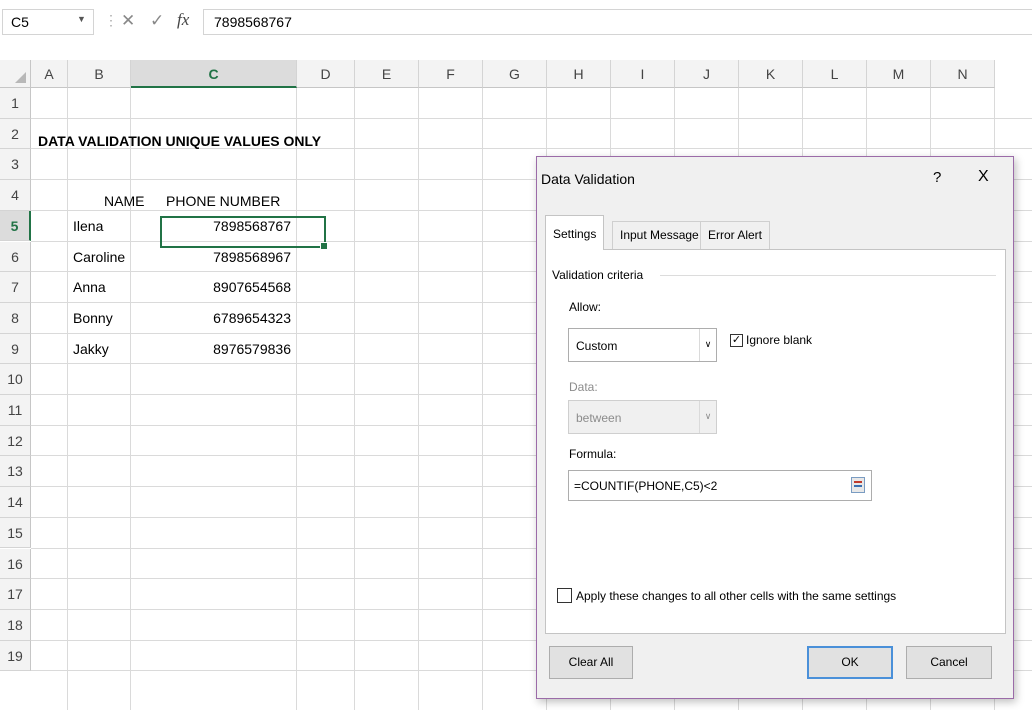 This screenshot has height=710, width=1032. Describe the element at coordinates (15, 472) in the screenshot. I see `row-header-13: 13` at that location.